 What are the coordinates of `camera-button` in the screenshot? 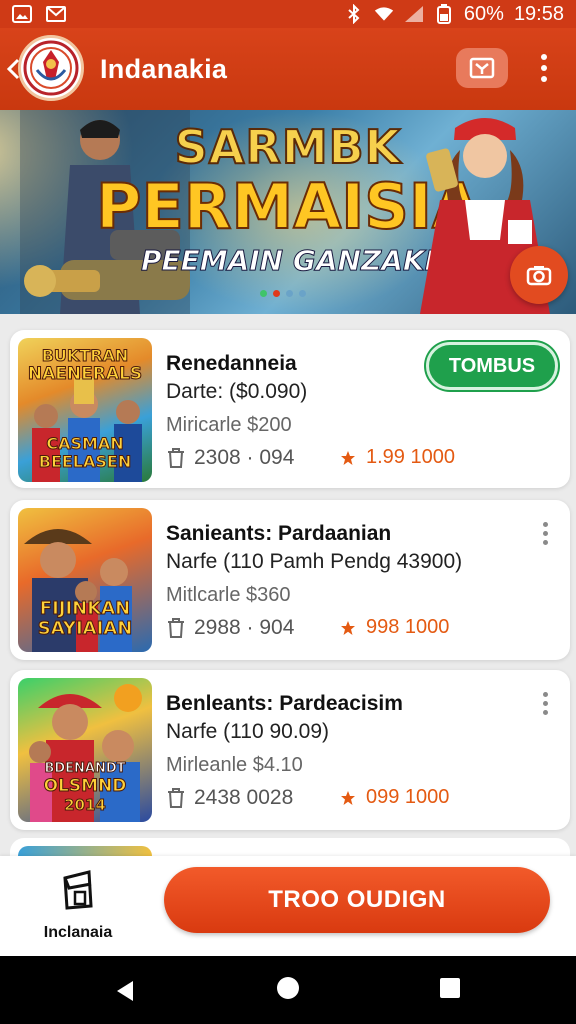 It's located at (539, 275).